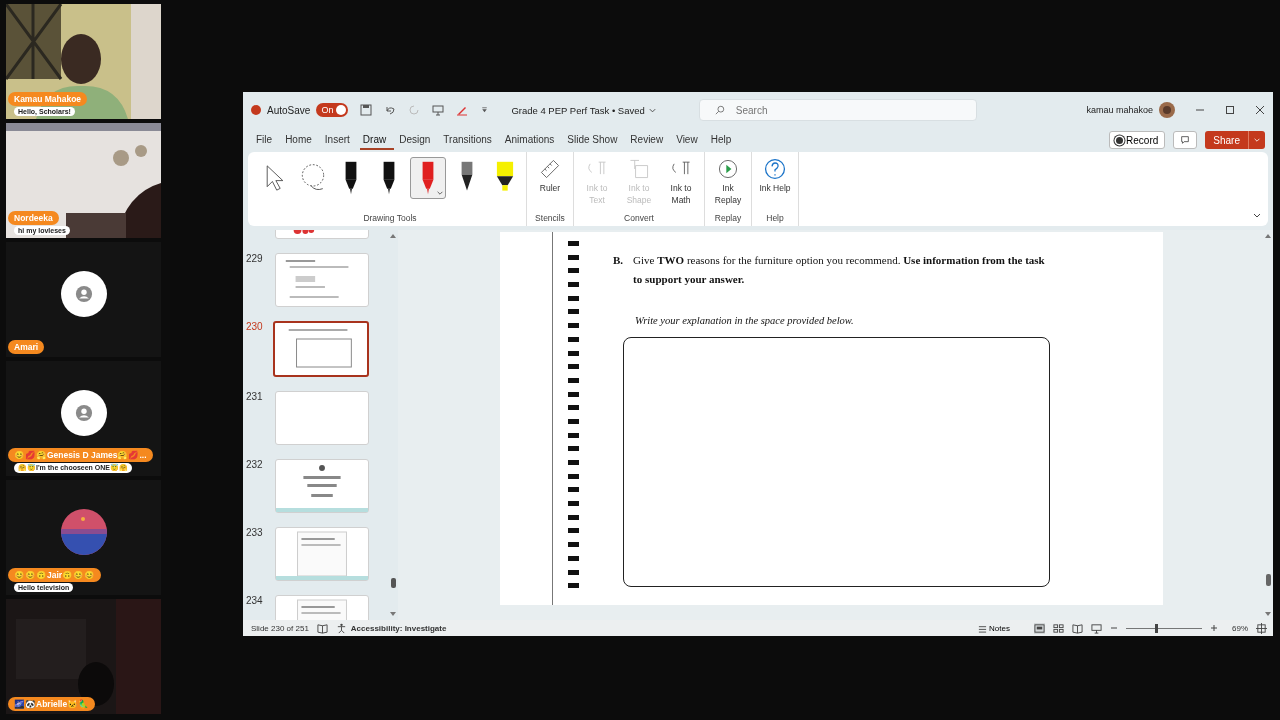 The width and height of the screenshot is (1280, 720). I want to click on ribbon-tab: Review, so click(649, 140).